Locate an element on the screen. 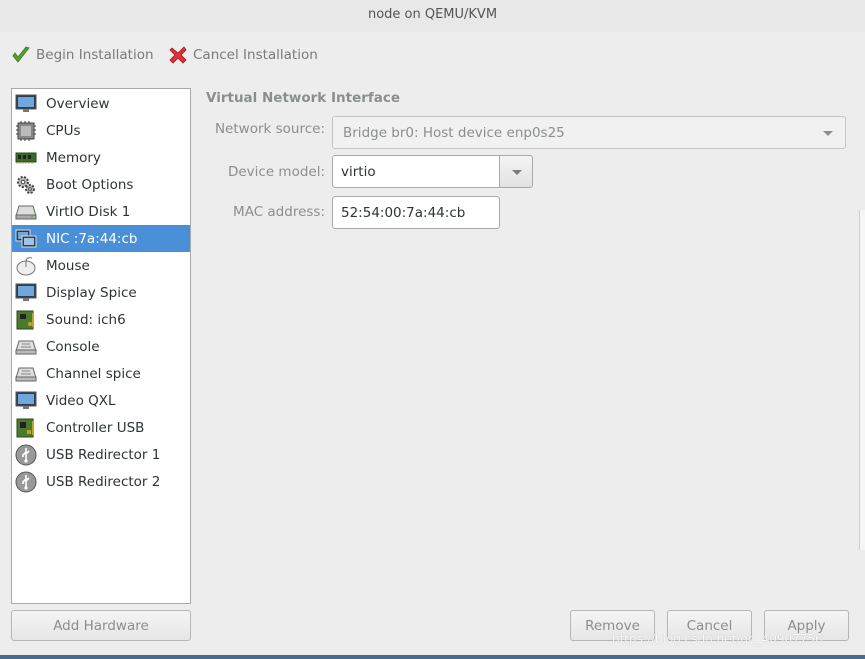 Image resolution: width=865 pixels, height=659 pixels. window-title: node on QEMU/KVM is located at coordinates (432, 16).